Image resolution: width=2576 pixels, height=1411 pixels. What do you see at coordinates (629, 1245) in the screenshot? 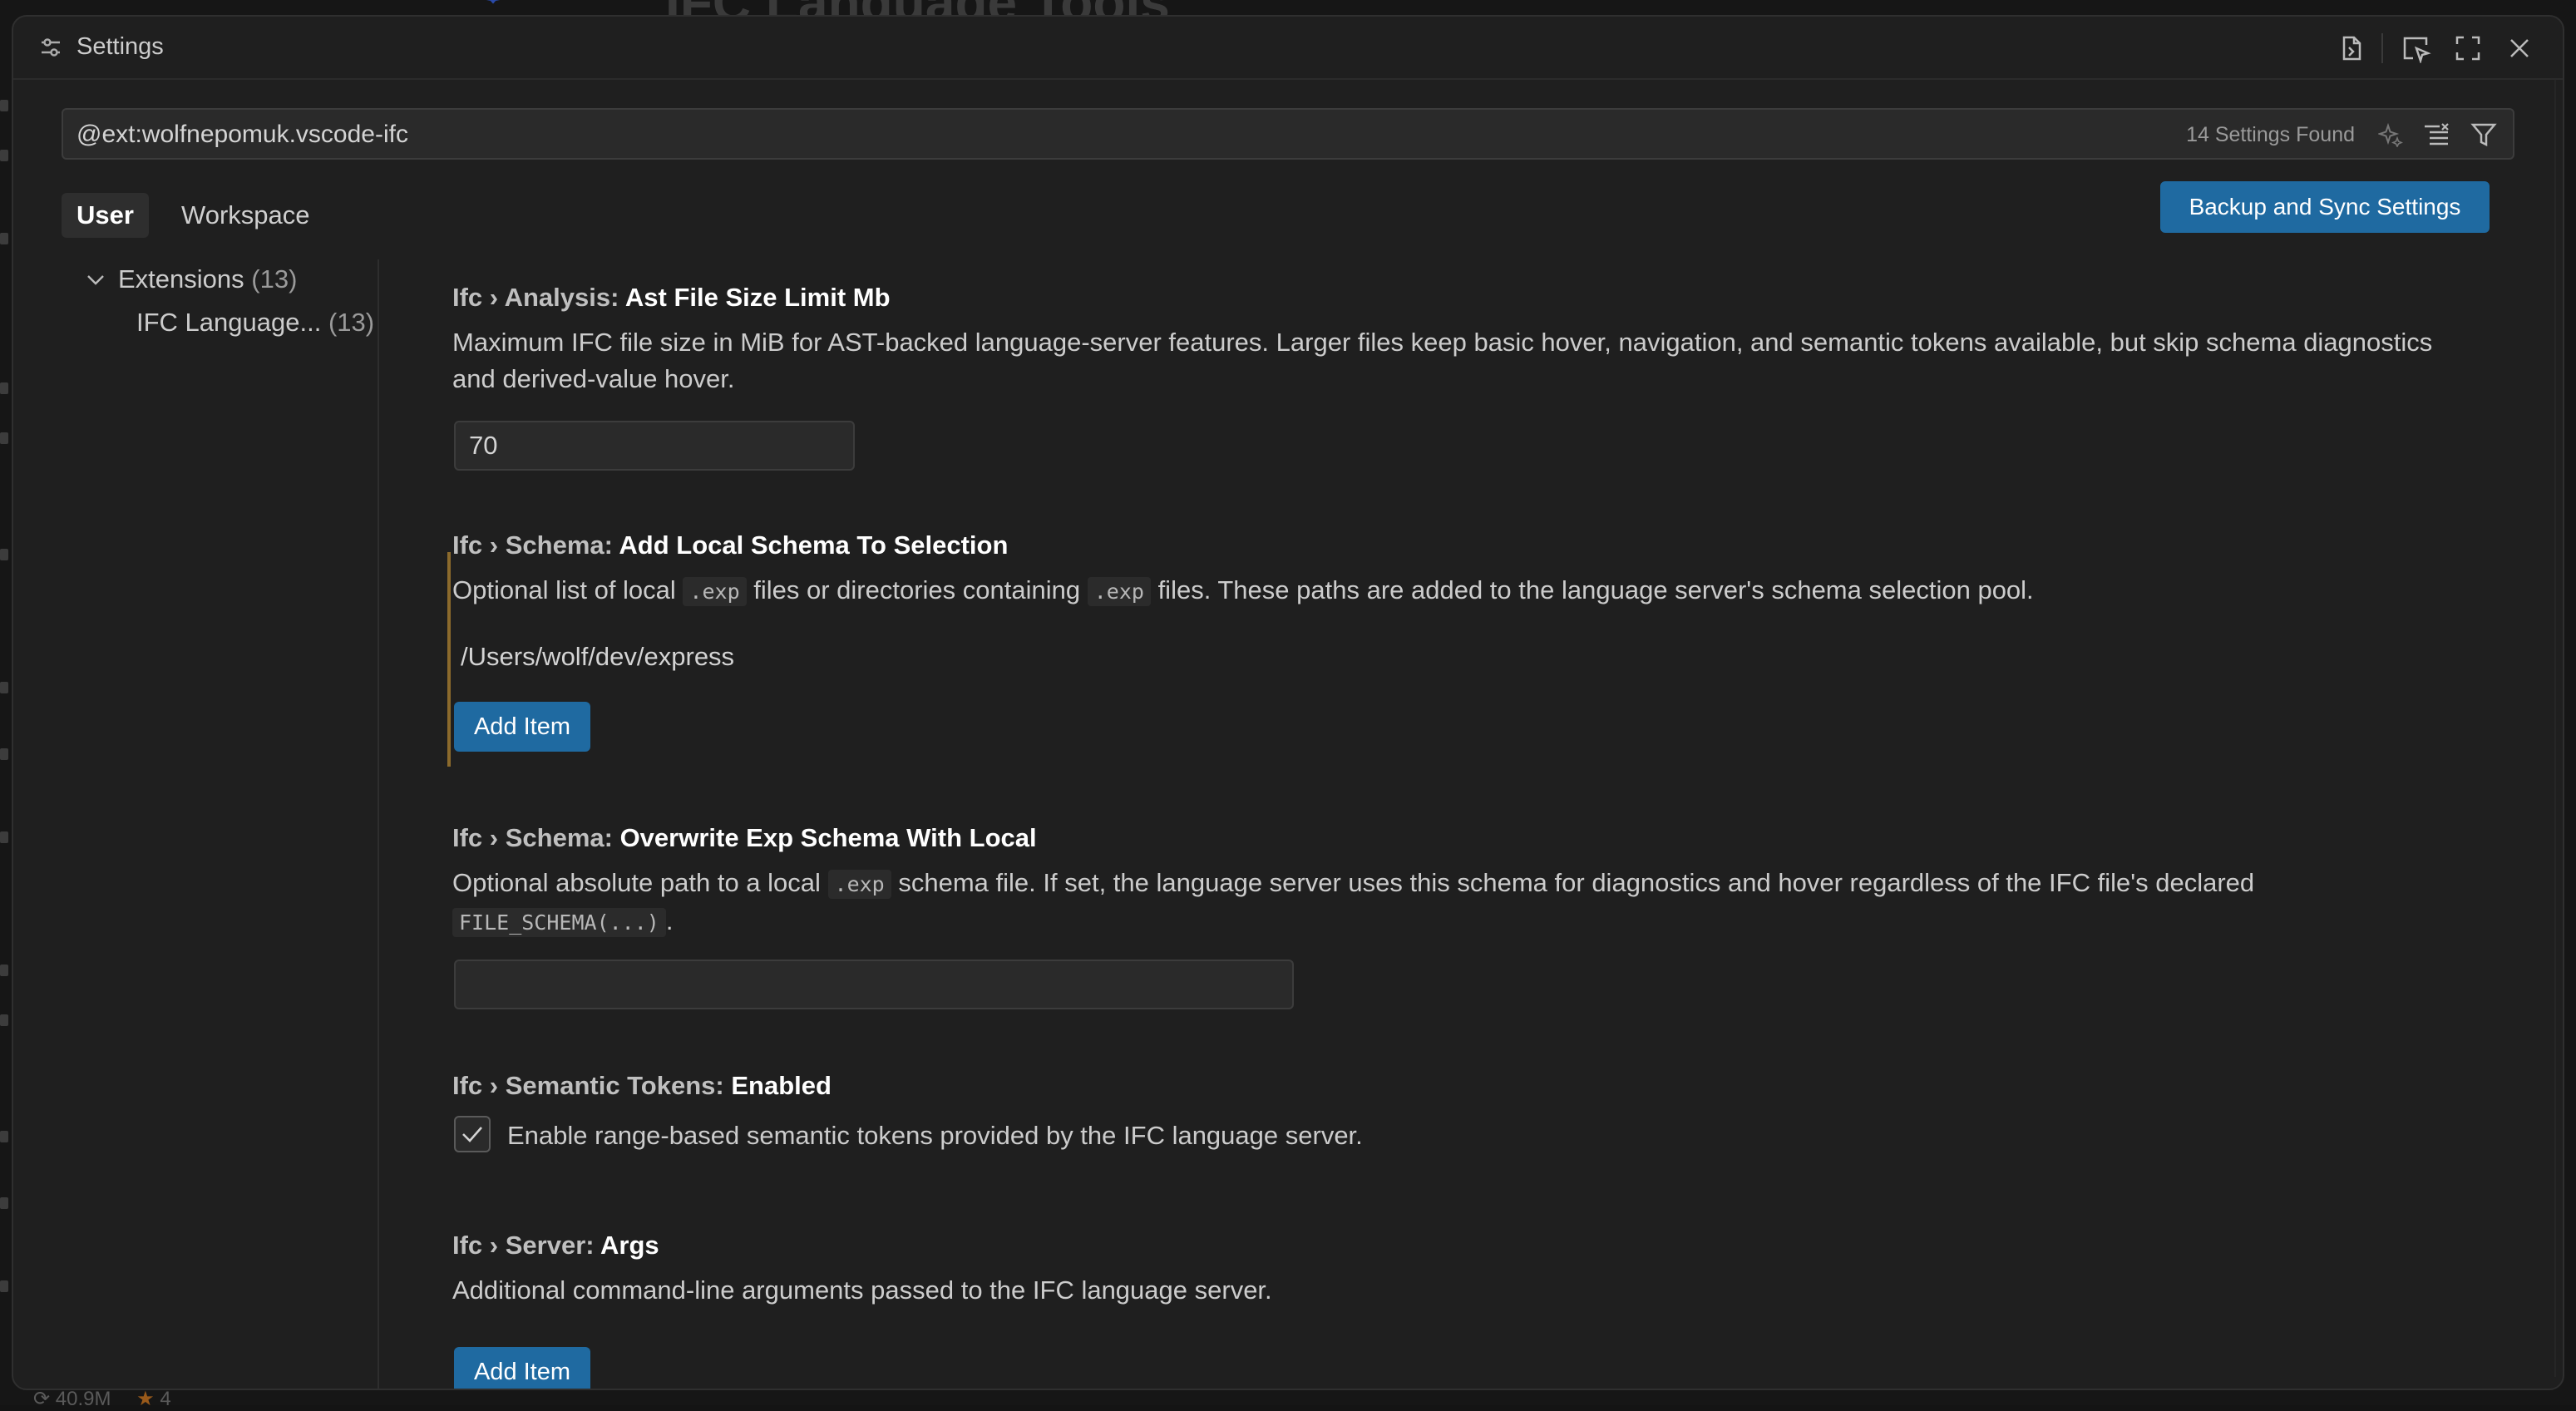
I see `setting-name: Args` at bounding box center [629, 1245].